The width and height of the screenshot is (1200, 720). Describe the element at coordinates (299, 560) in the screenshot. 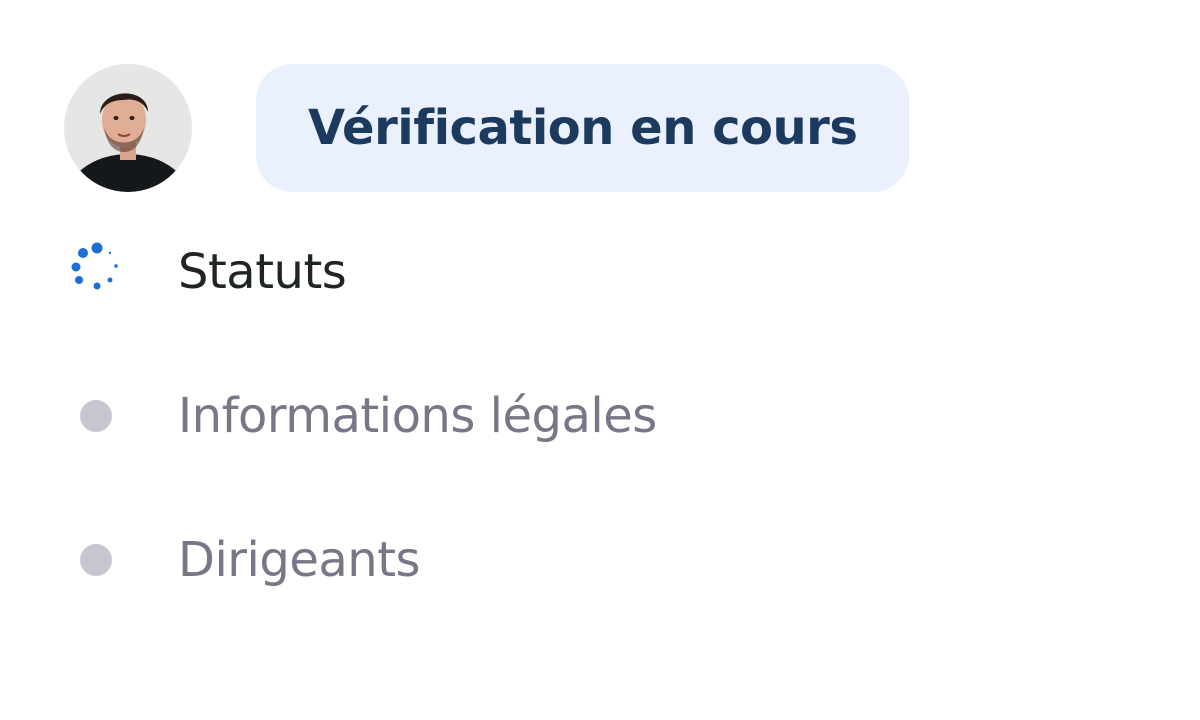

I see `step-label: Dirigeants` at that location.